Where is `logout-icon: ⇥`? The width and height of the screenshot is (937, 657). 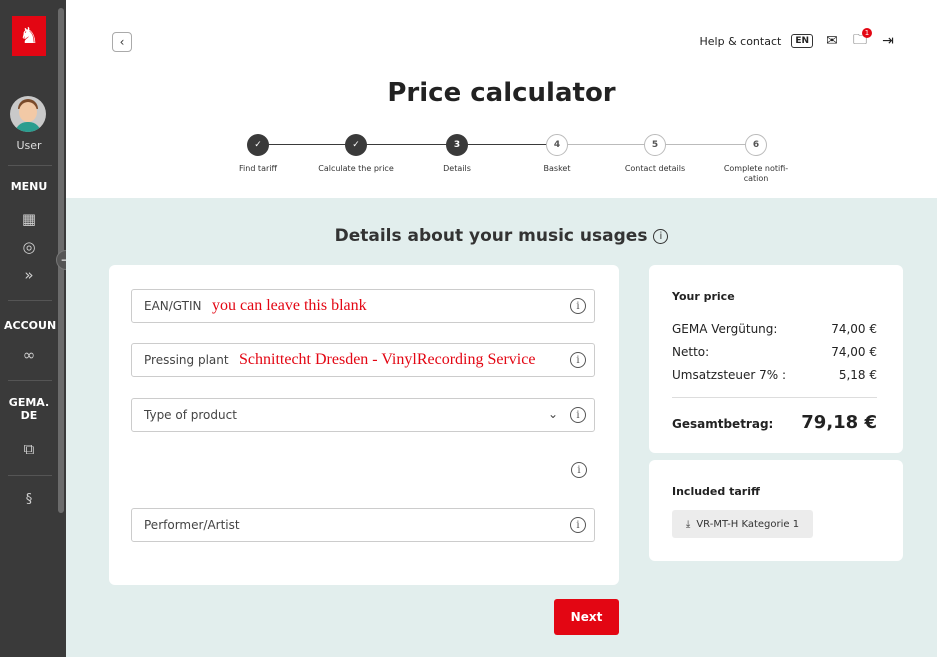 logout-icon: ⇥ is located at coordinates (888, 41).